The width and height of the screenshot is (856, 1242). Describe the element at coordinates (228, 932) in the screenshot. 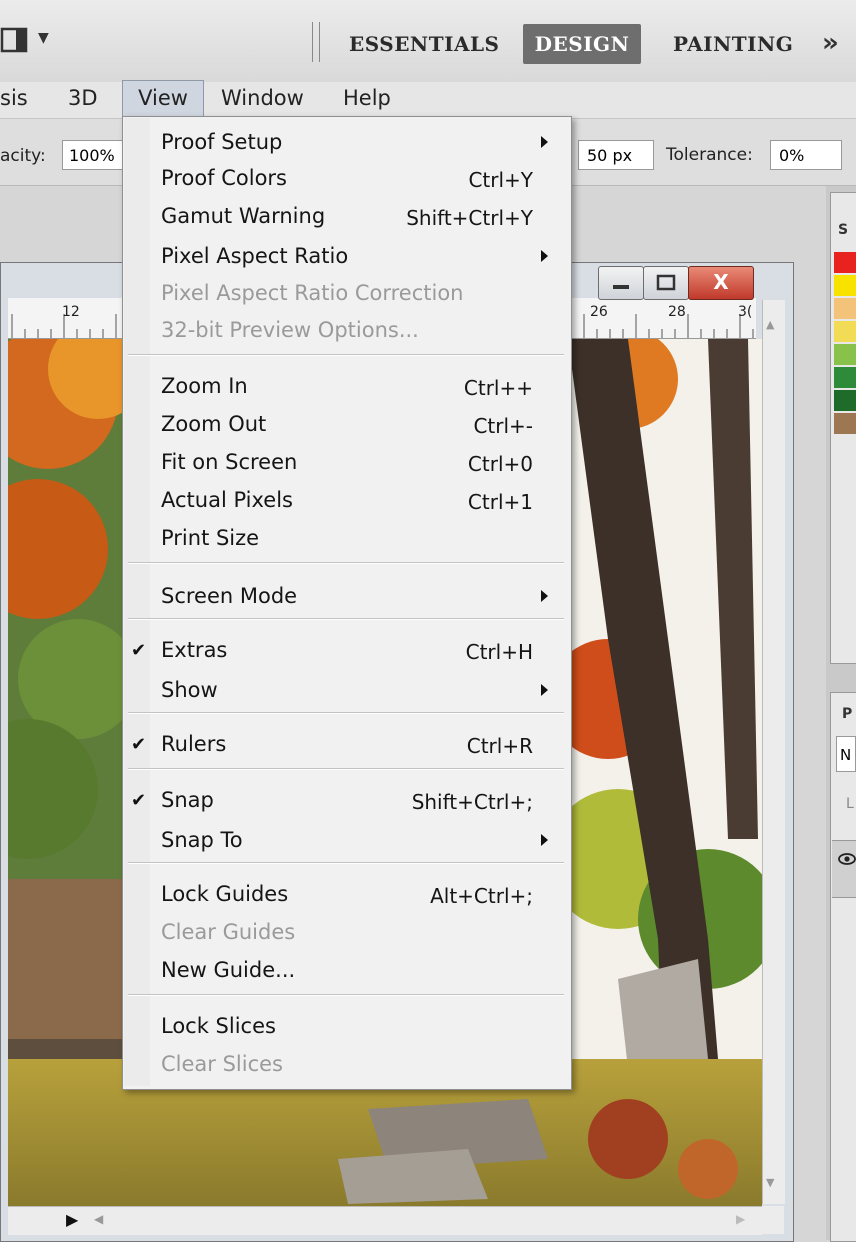

I see `menu-item-clear-guides: Clear Guides` at that location.